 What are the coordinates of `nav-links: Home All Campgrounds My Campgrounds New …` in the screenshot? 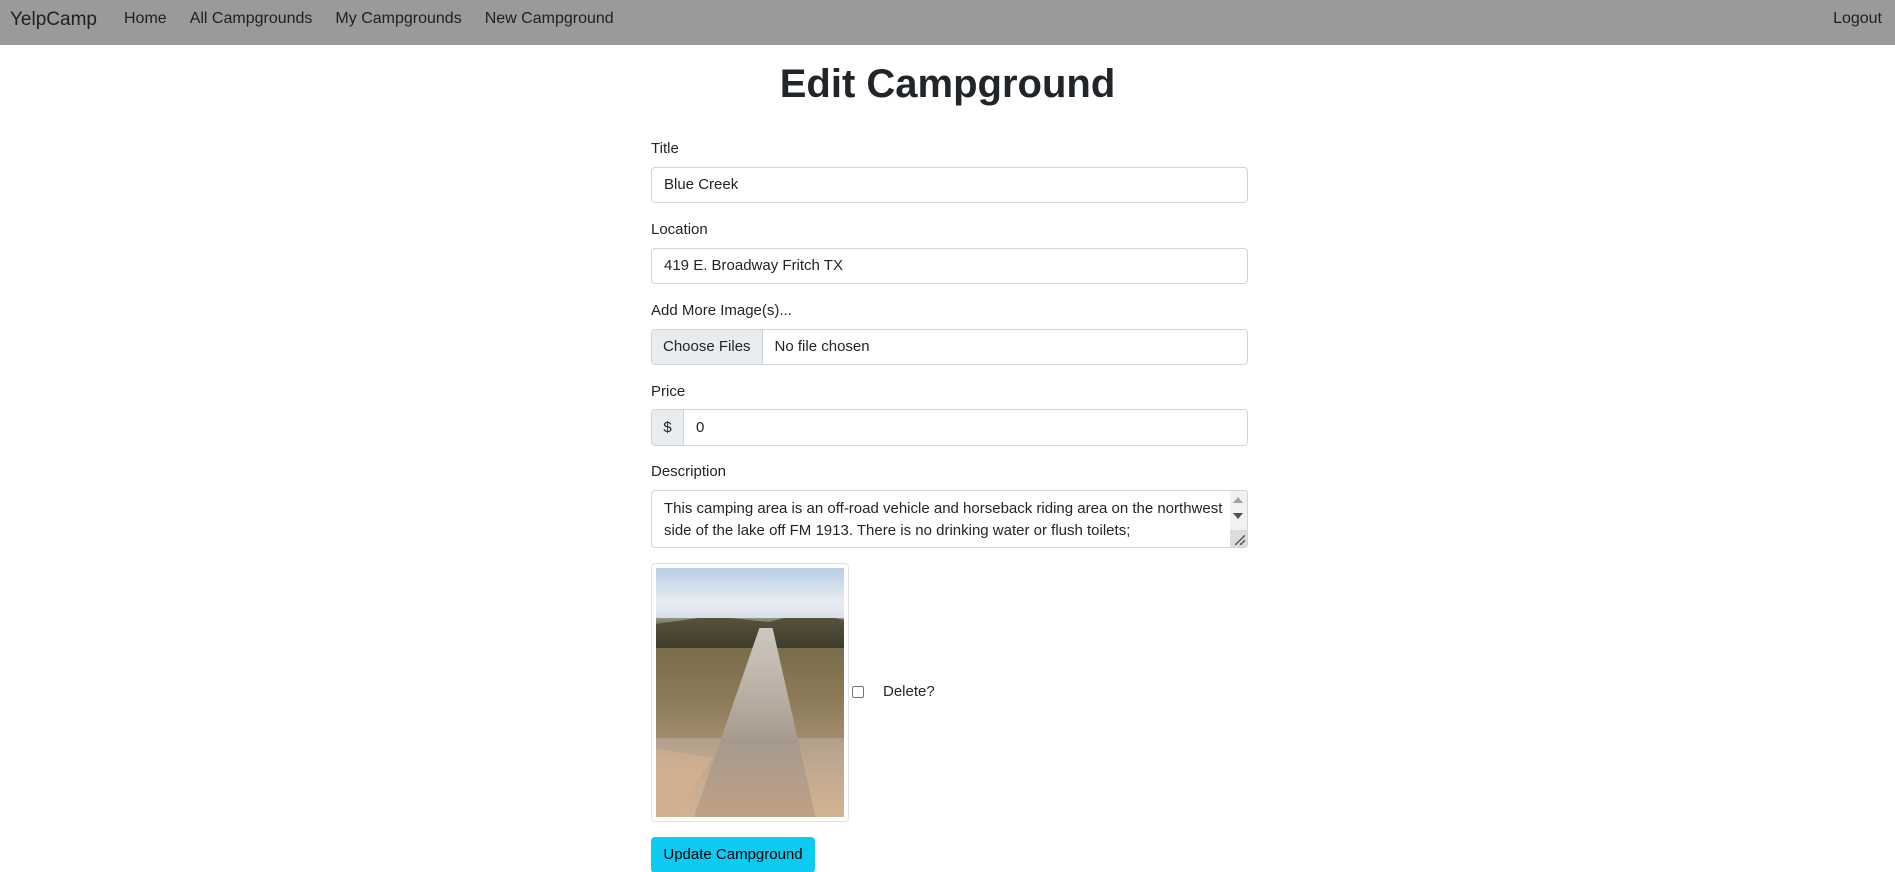 It's located at (380, 19).